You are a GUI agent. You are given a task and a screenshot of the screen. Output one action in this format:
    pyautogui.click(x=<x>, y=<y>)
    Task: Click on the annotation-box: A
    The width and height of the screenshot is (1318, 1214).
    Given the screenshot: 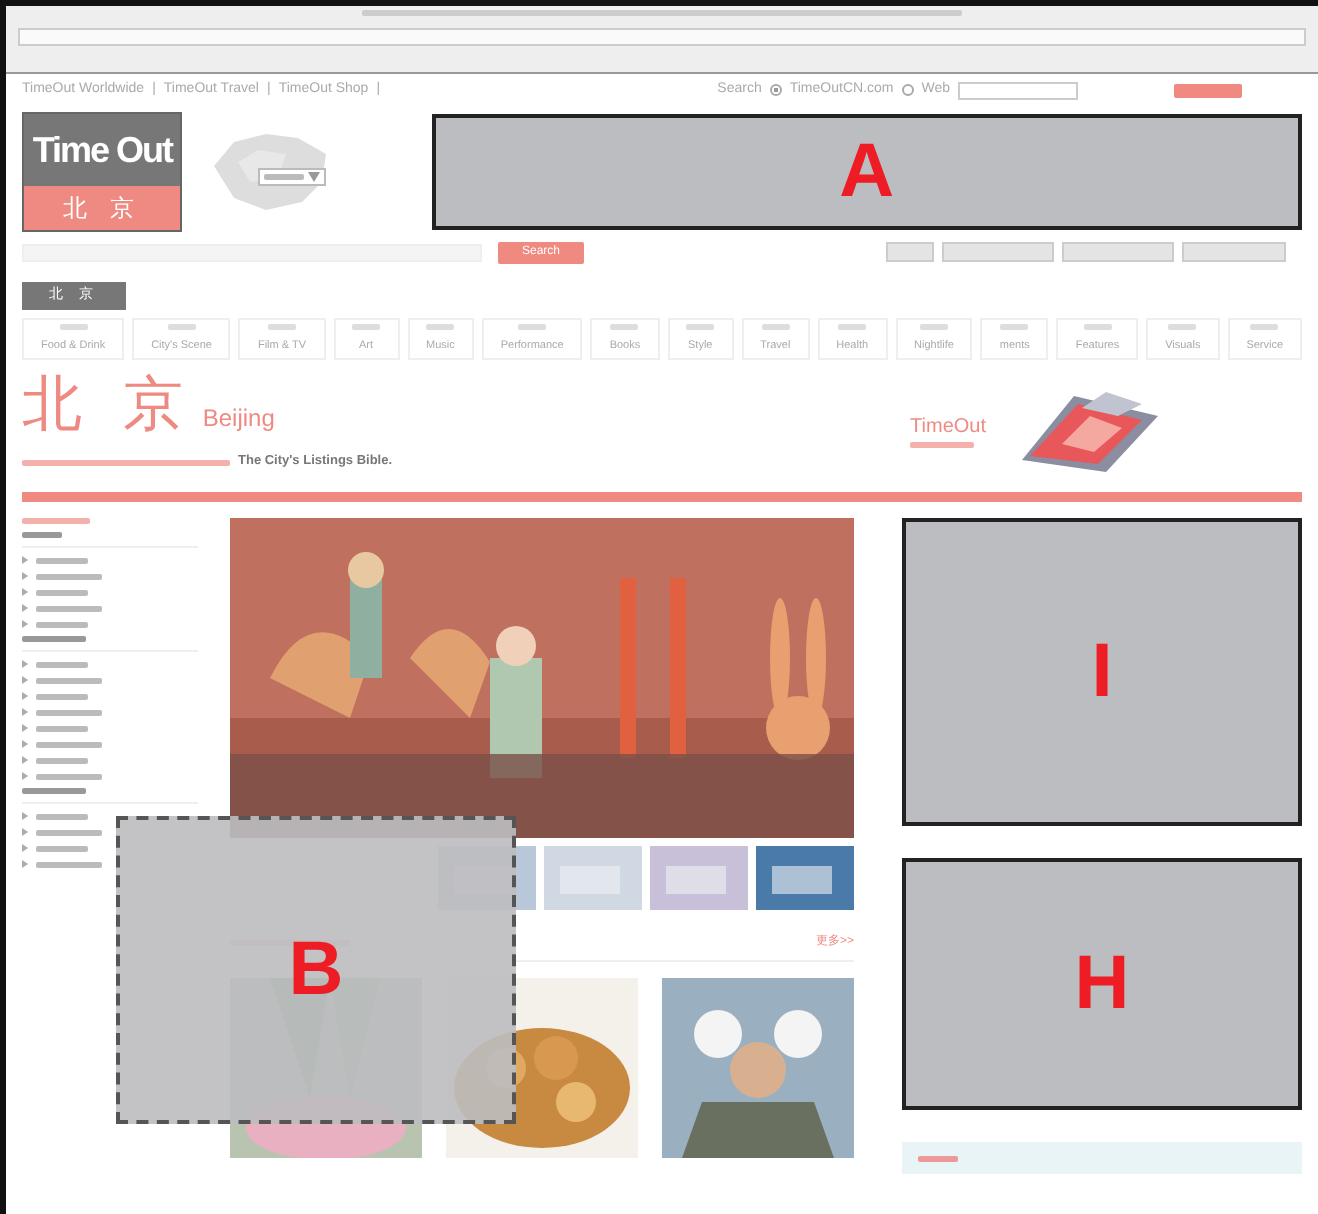 What is the action you would take?
    pyautogui.click(x=866, y=172)
    